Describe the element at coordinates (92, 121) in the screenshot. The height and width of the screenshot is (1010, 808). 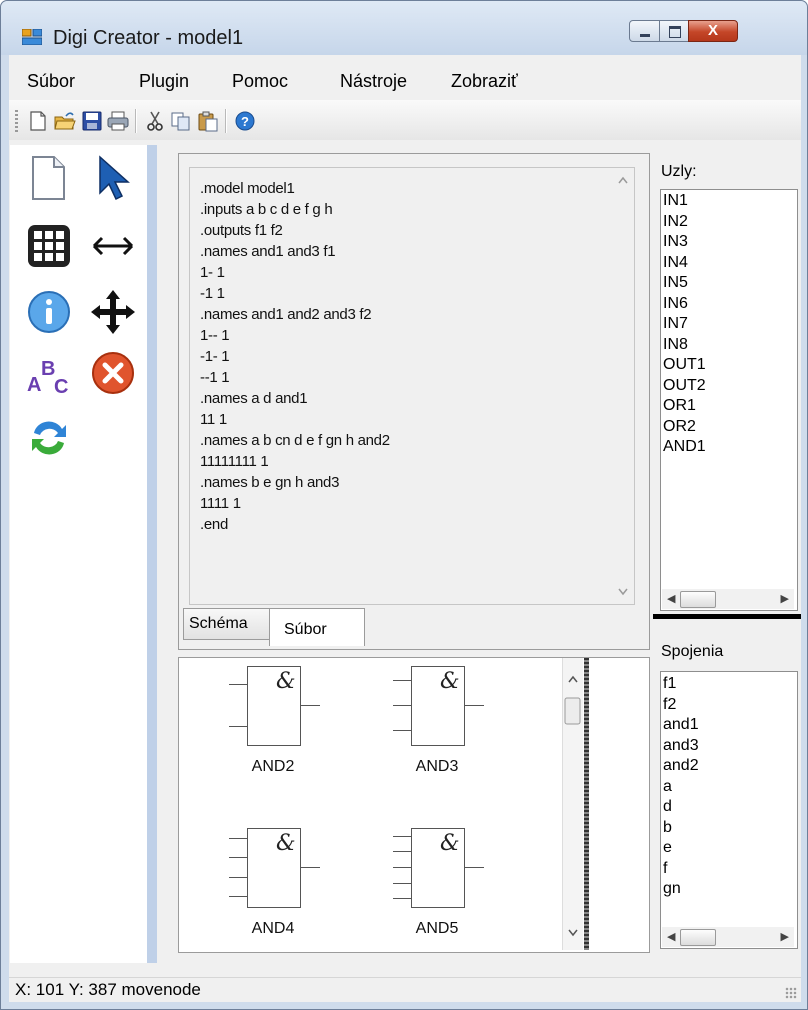
I see `save-icon` at that location.